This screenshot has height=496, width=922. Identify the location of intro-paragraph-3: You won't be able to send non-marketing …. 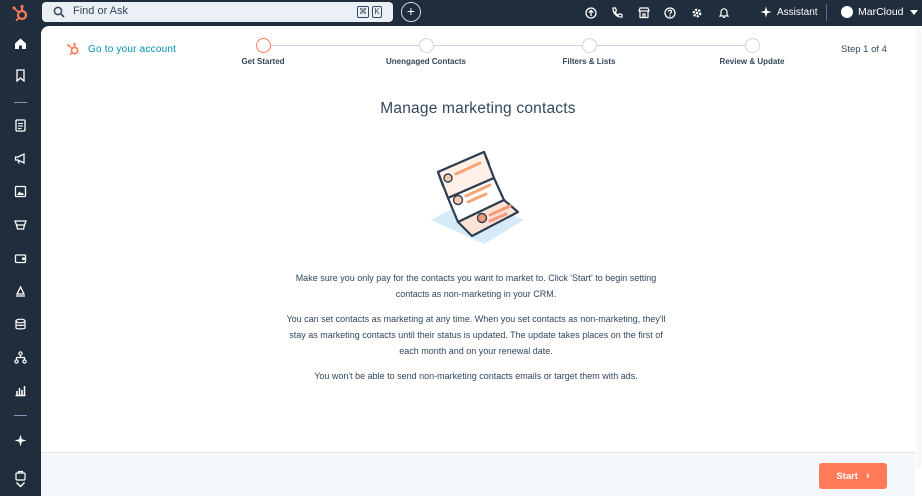
(476, 376).